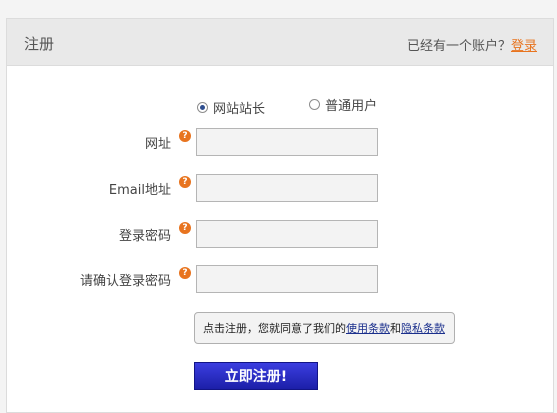  Describe the element at coordinates (351, 106) in the screenshot. I see `radio-normal-user-label: 普通用户` at that location.